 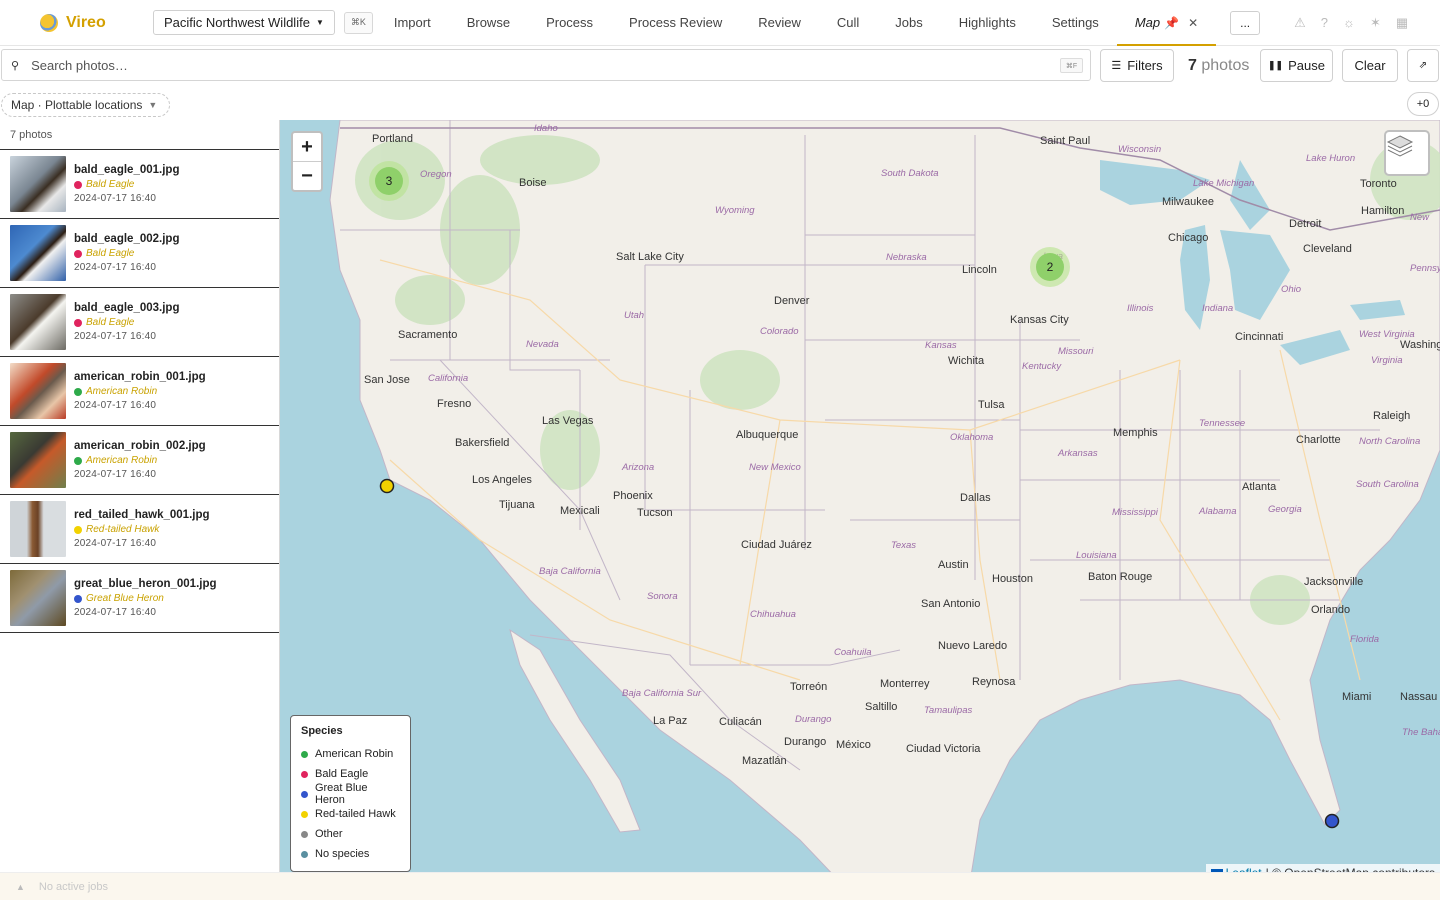 I want to click on zoom-out-button: −, so click(x=307, y=176).